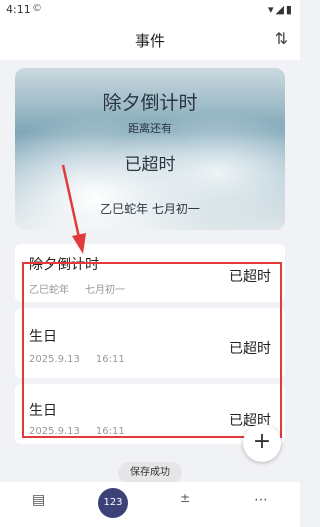  I want to click on event-meta: 乙巳蛇年 七月初一, so click(77, 288).